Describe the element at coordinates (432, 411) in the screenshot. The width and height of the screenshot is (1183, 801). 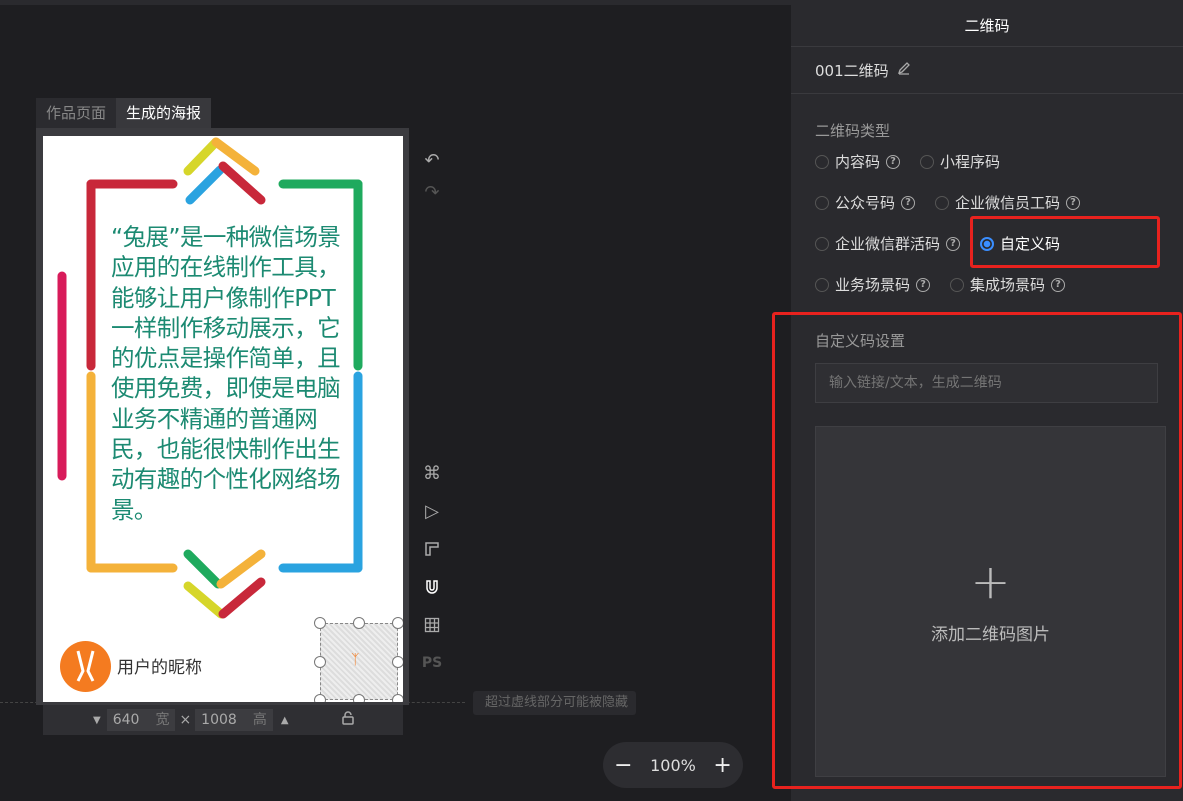
I see `canvas-toolbar: ↶ ↷ ⌘ ▷ PS` at that location.